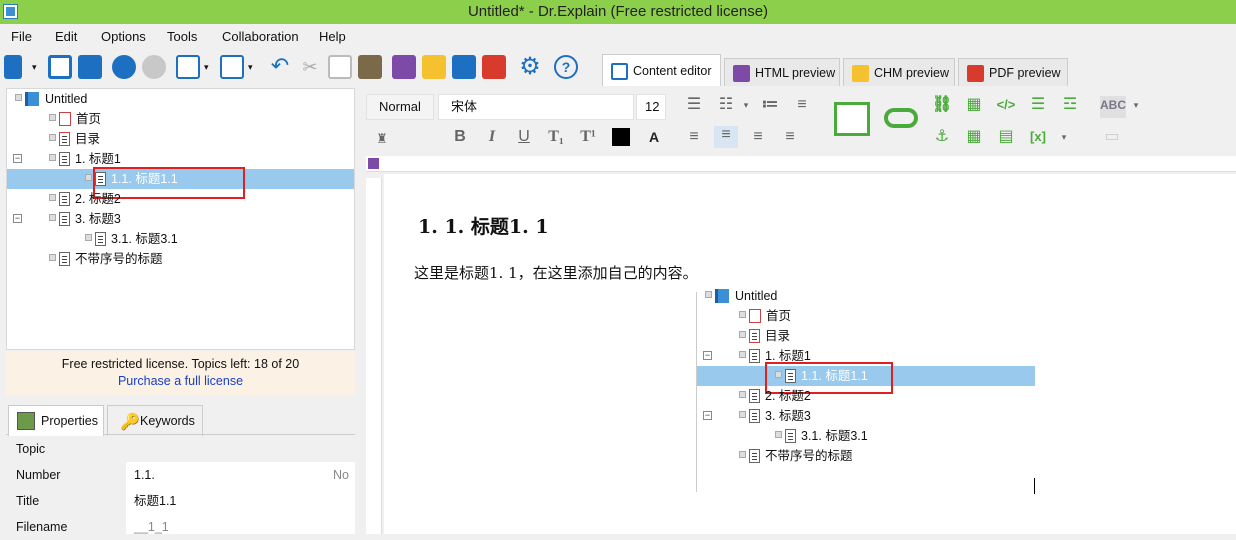 This screenshot has height=540, width=1236. I want to click on tree-item: 首页, so click(75, 119).